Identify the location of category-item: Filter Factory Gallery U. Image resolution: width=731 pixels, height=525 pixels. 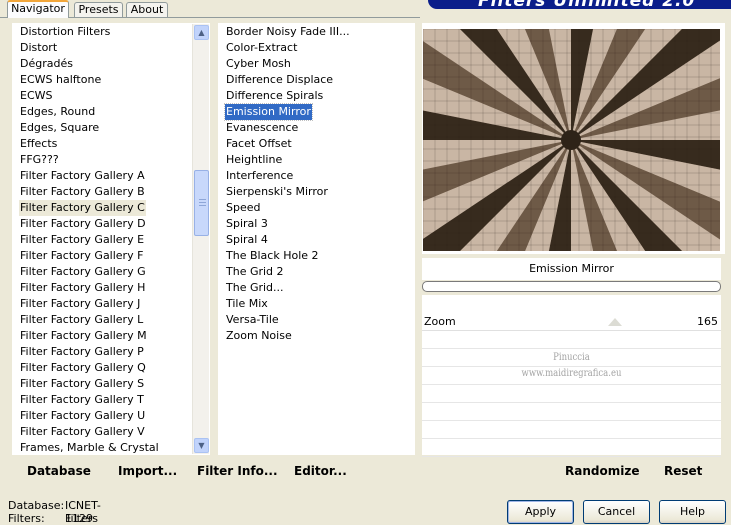
(82, 416).